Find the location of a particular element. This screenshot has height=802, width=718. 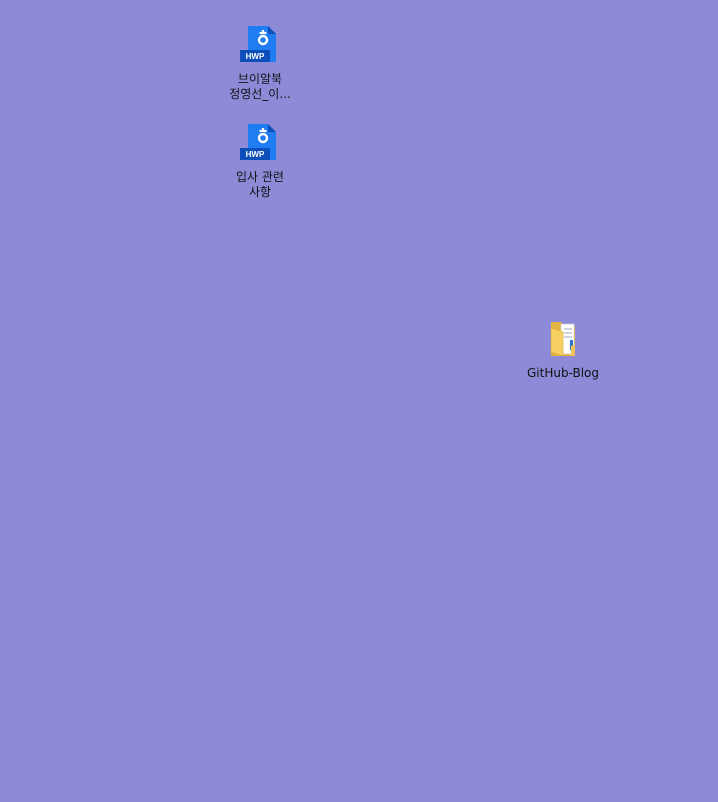

desktop-icon-github-blog-folder: GitHub-Blog is located at coordinates (563, 347).